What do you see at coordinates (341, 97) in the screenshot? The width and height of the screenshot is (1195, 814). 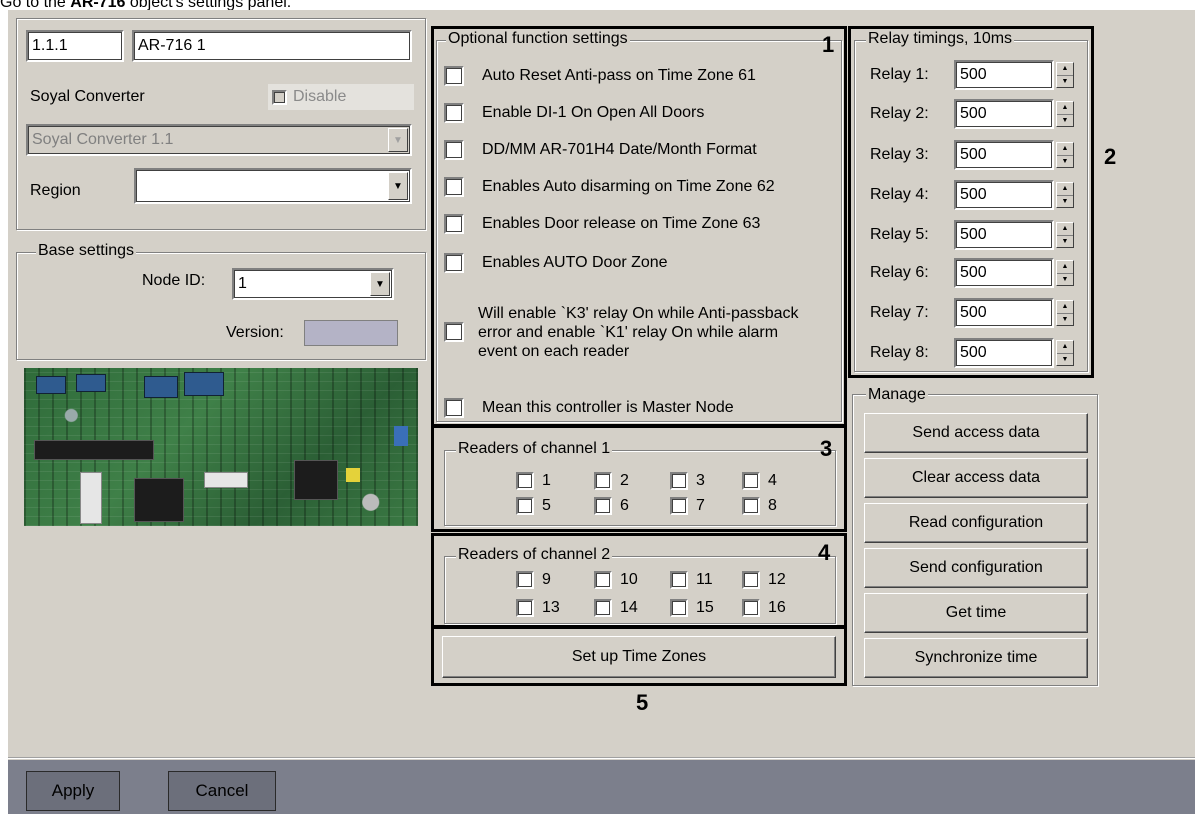 I see `disable-checkbox-row: Disable` at bounding box center [341, 97].